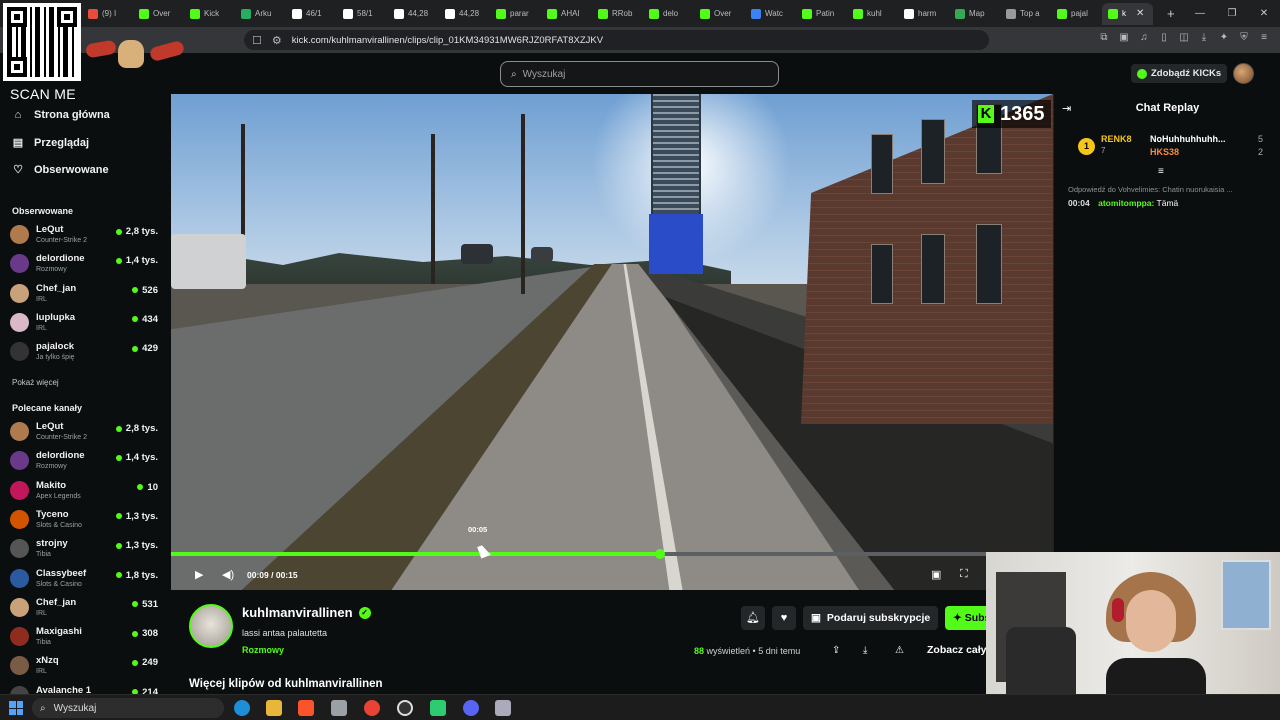  Describe the element at coordinates (936, 574) in the screenshot. I see `theater-mode-icon: ▣` at that location.